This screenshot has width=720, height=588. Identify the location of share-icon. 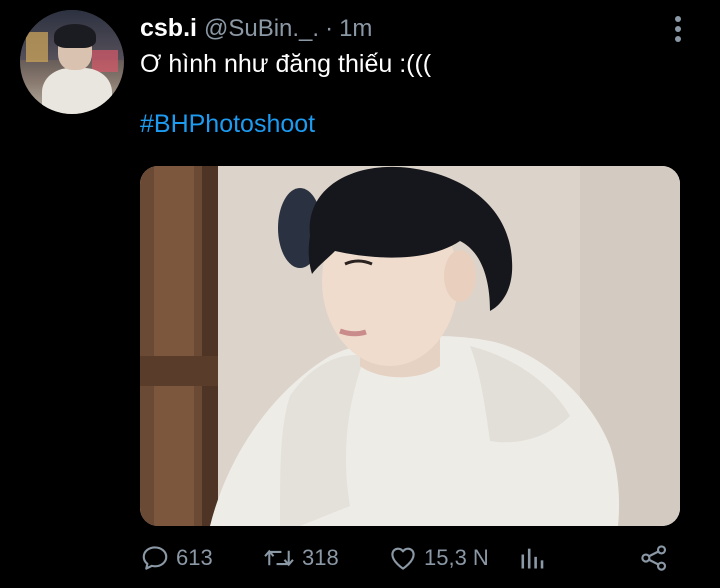
(654, 558).